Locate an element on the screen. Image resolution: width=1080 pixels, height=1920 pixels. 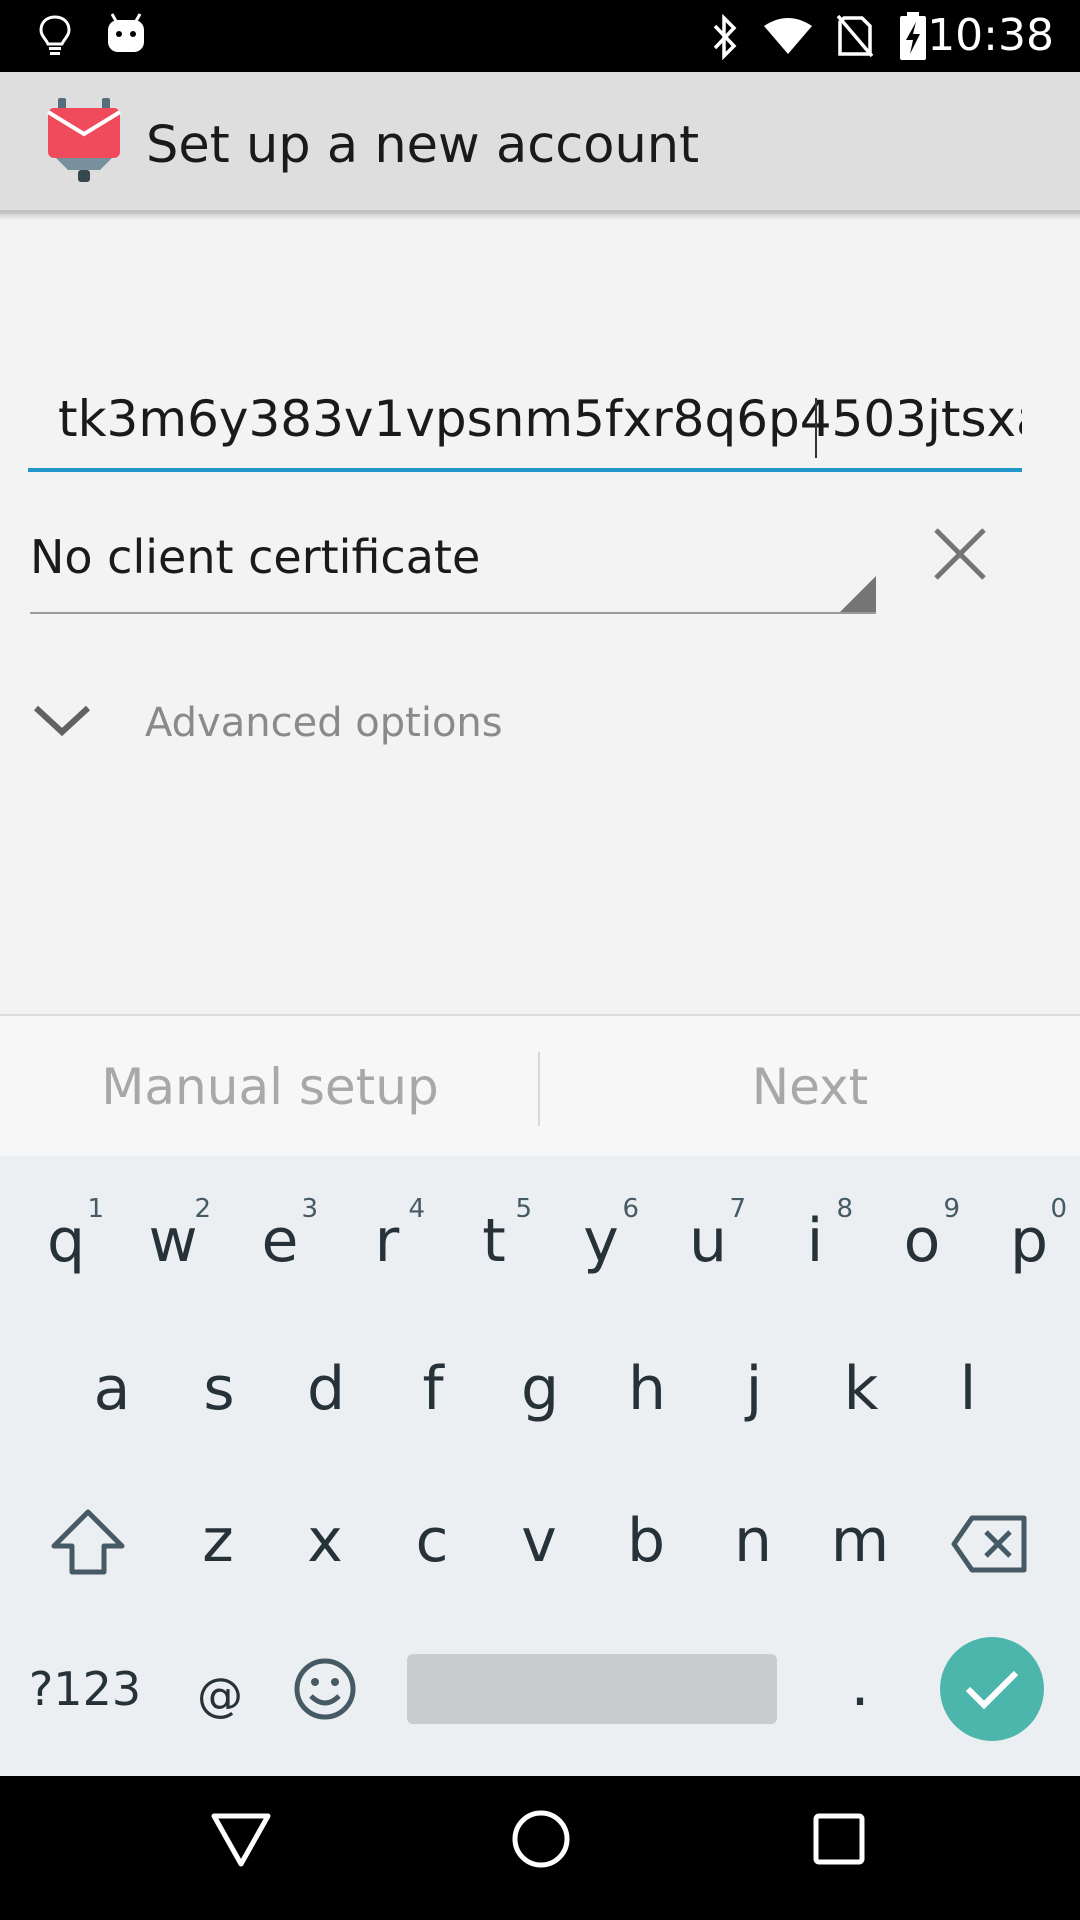
key-hint: 5 is located at coordinates (523, 1209).